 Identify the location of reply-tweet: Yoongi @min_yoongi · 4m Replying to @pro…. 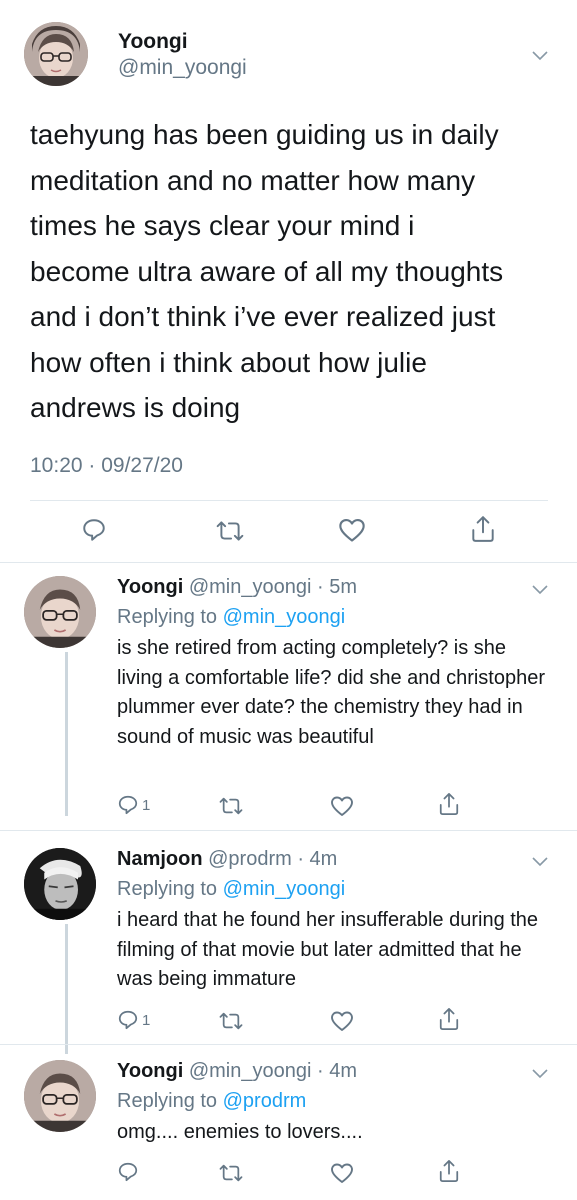
(288, 1130).